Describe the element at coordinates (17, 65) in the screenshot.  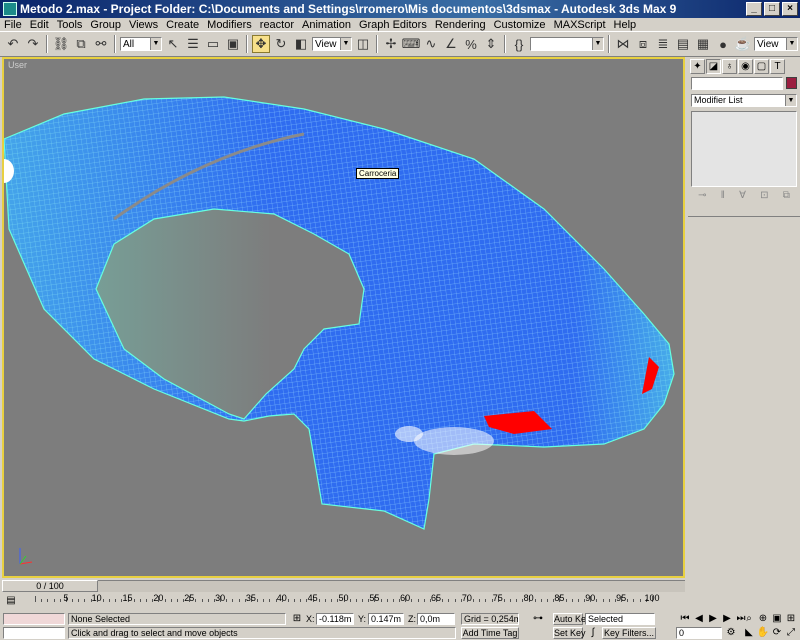
I see `viewport-label: User` at that location.